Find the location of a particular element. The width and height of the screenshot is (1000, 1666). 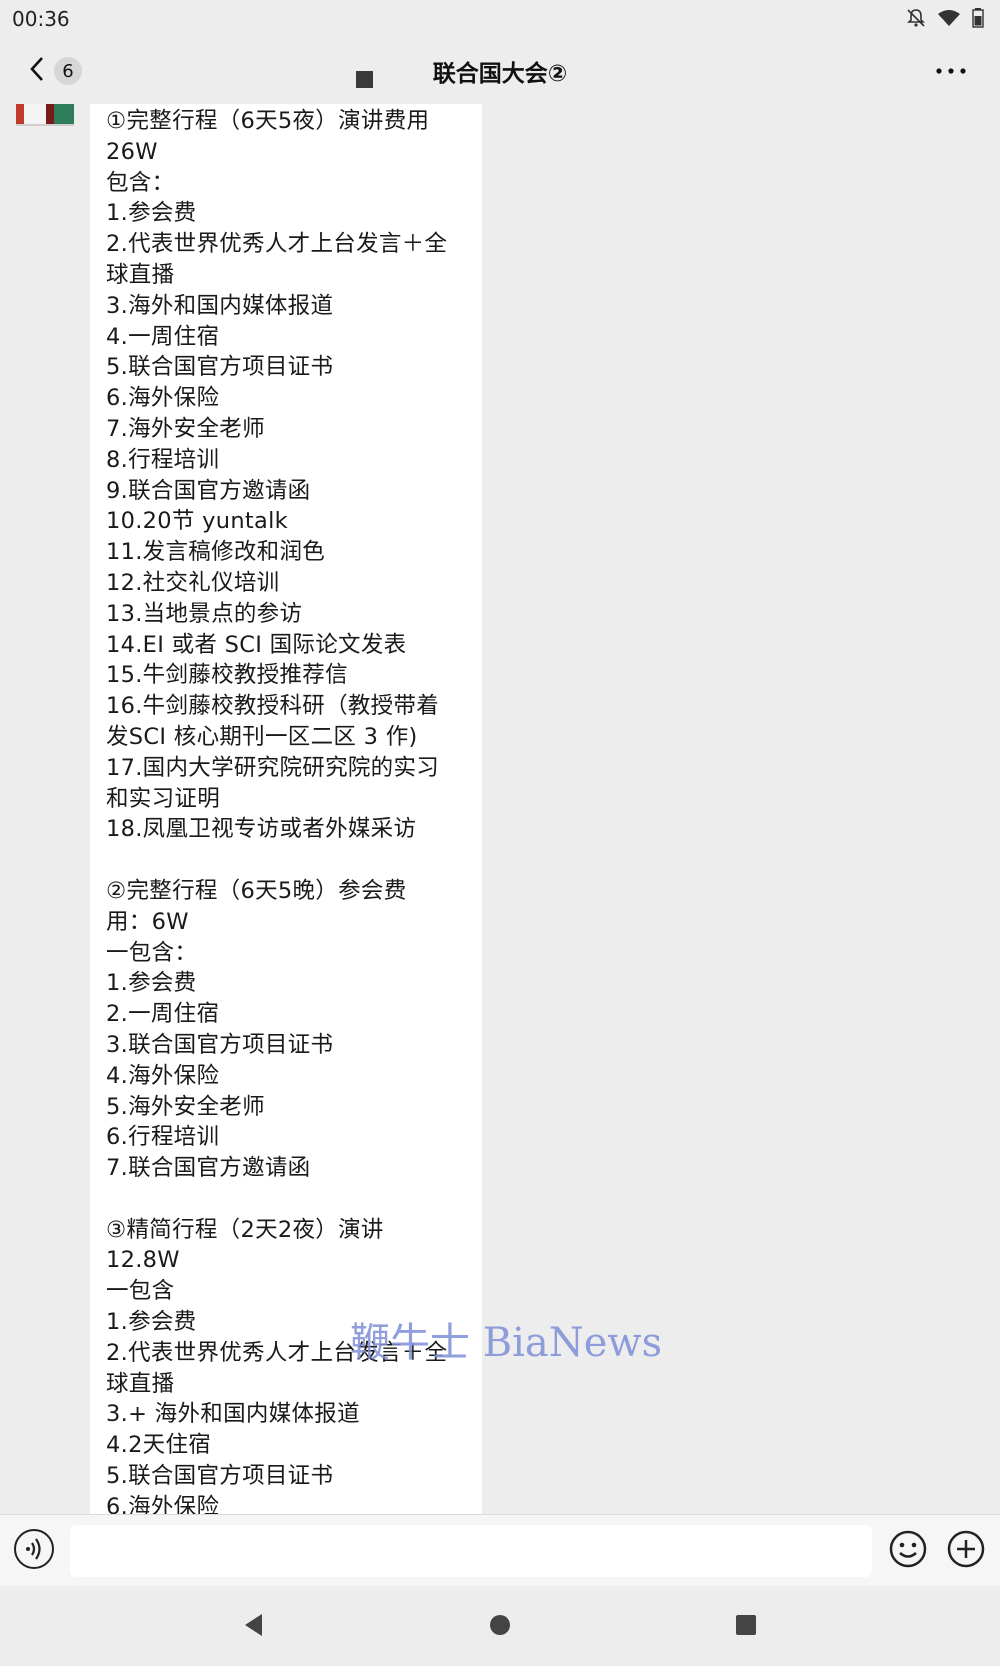

emoji-icon is located at coordinates (908, 1551).